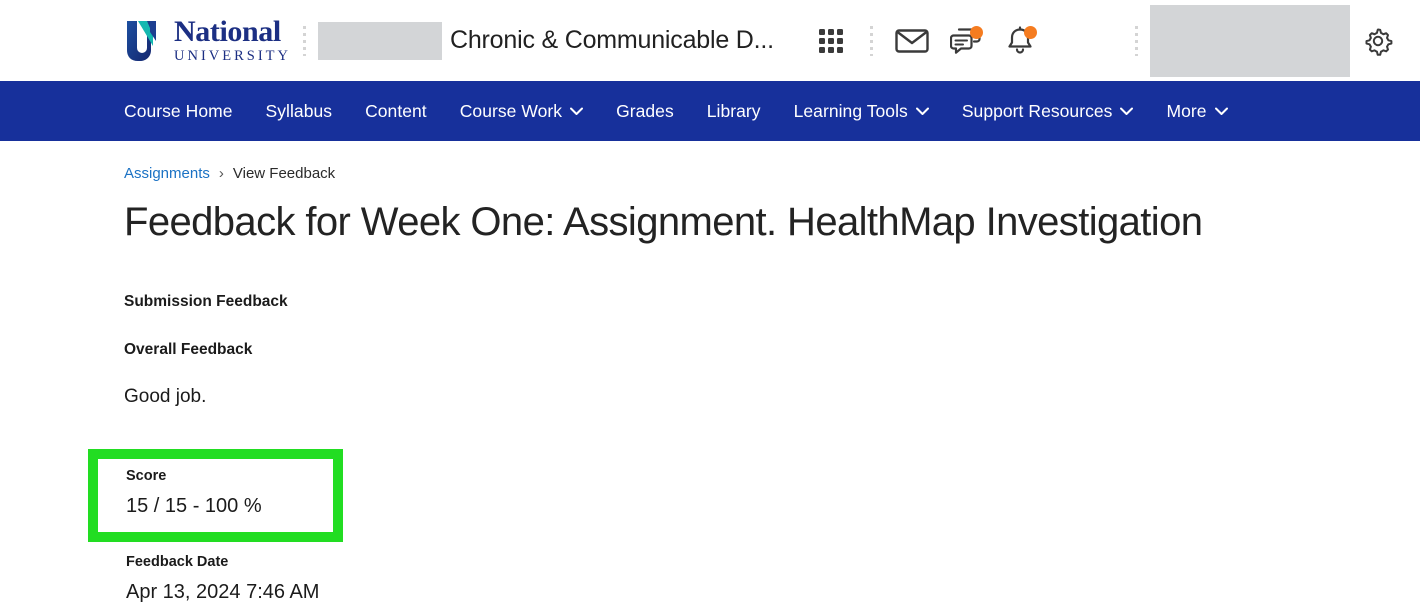 The image size is (1428, 604). I want to click on nav-label: Syllabus, so click(299, 110).